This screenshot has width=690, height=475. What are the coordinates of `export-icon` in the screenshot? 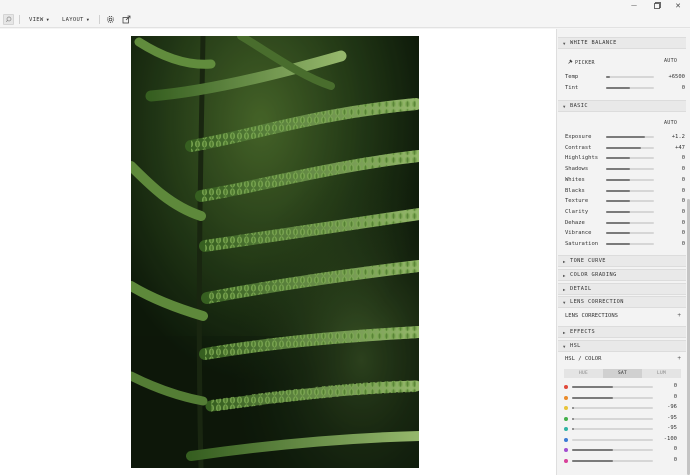 It's located at (126, 19).